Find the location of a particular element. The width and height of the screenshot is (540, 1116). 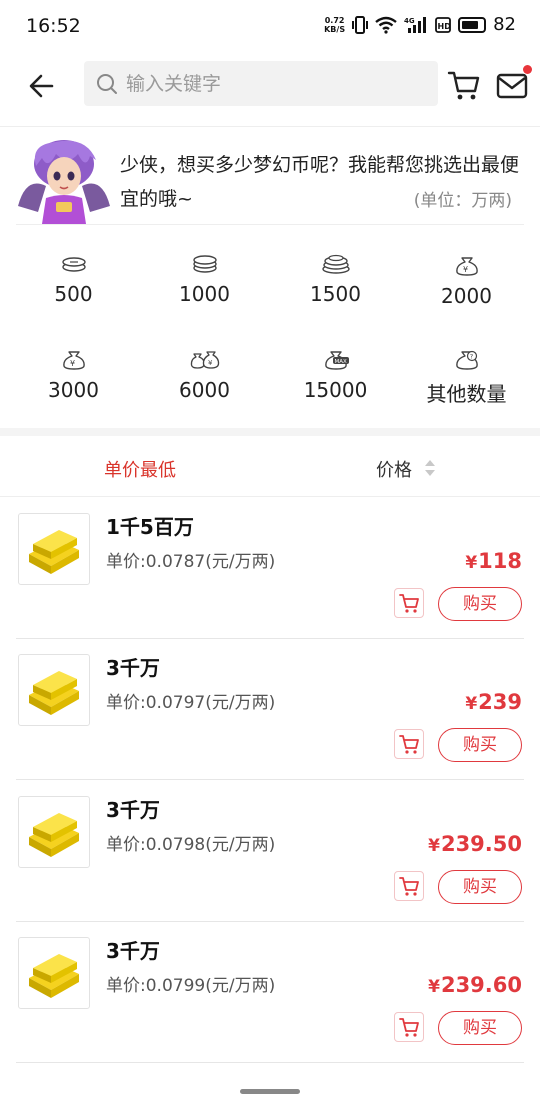

money-bags-icon: ¥ is located at coordinates (204, 360).